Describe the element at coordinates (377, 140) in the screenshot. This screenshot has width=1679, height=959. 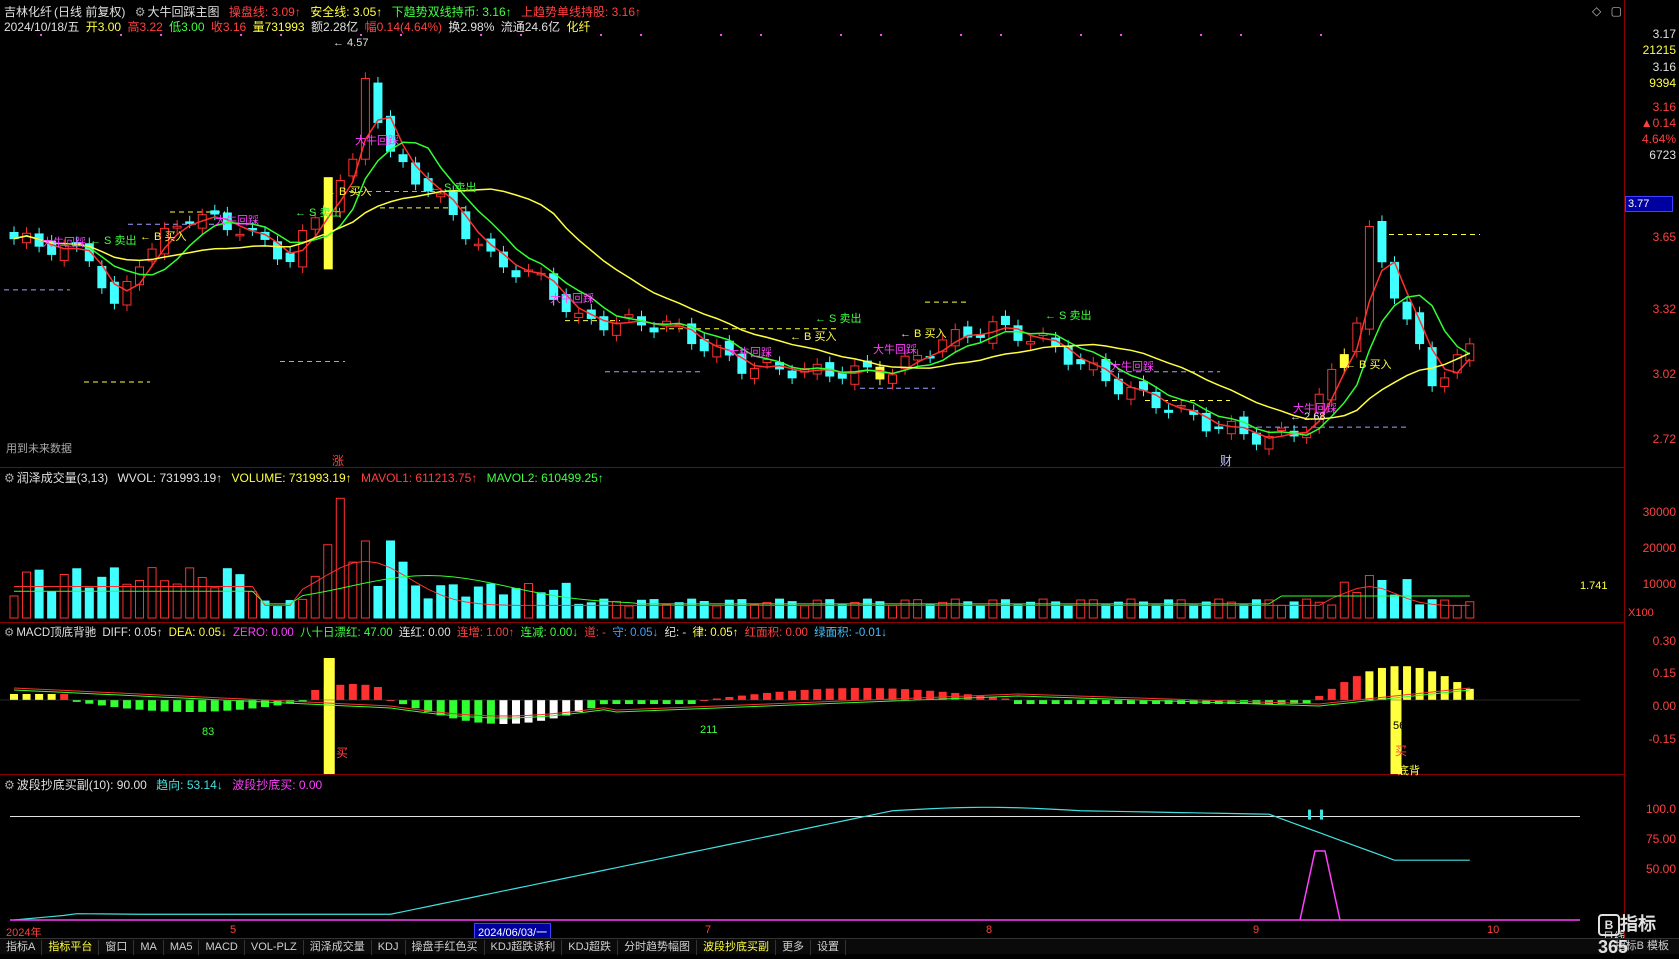
I see `bull-pullback-label: 大牛回踩` at that location.